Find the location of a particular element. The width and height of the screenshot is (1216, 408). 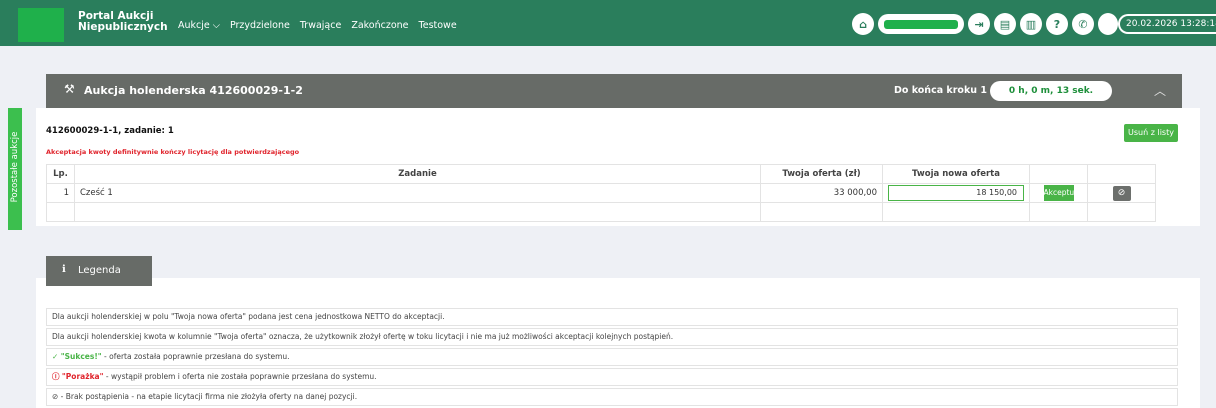

home-icon: ⌂ is located at coordinates (863, 24).